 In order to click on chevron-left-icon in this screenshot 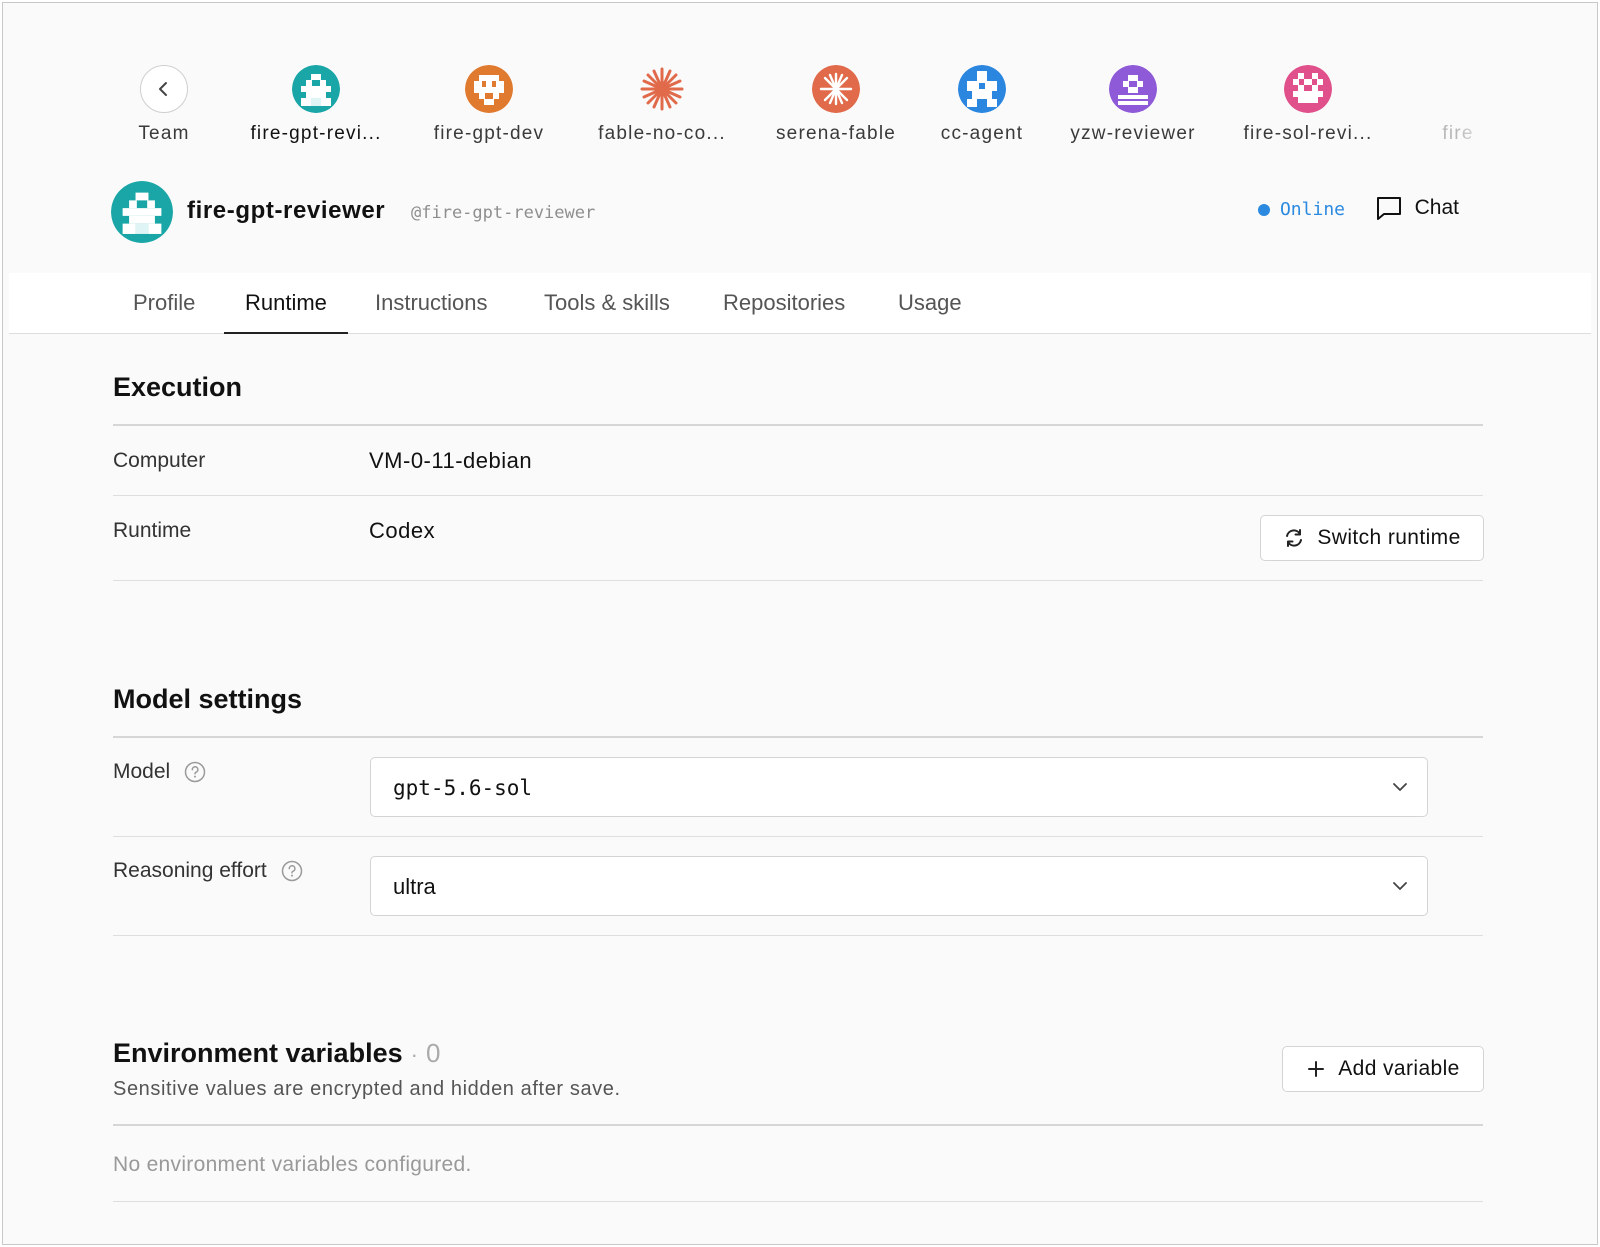, I will do `click(163, 89)`.